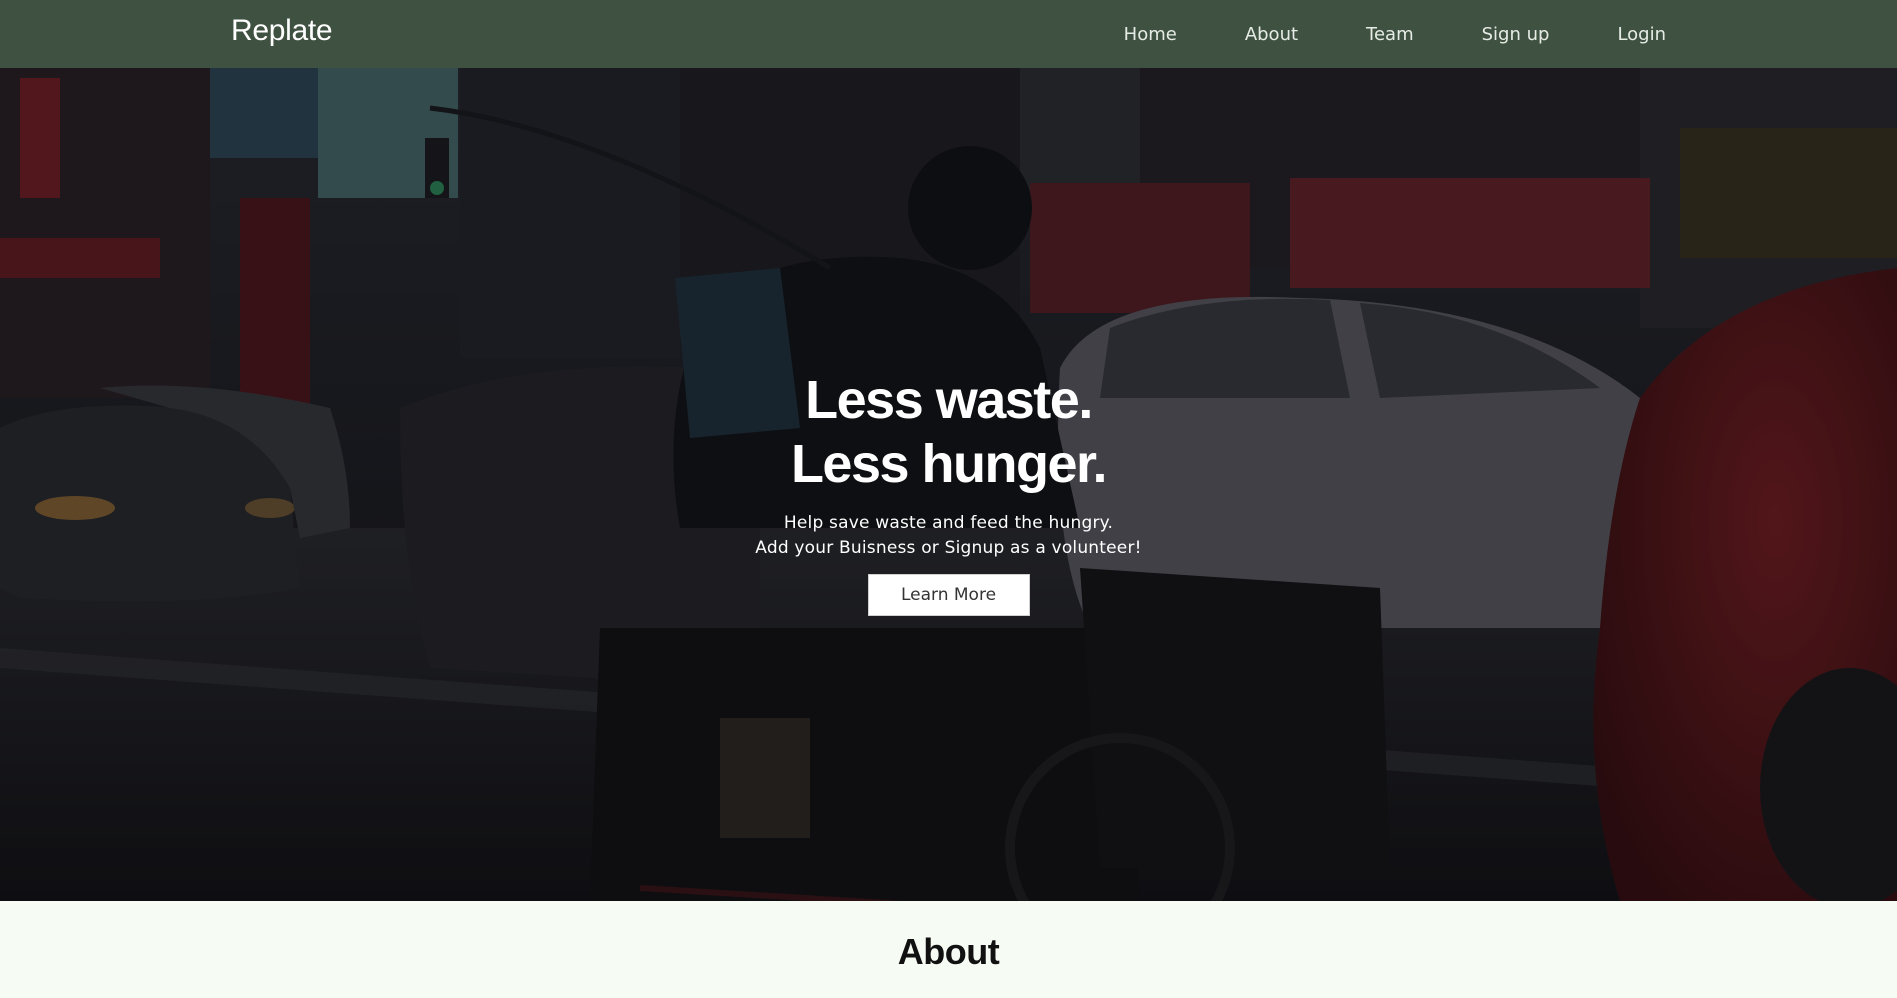 The image size is (1897, 998). I want to click on hero-title-line-2: Less hunger., so click(949, 464).